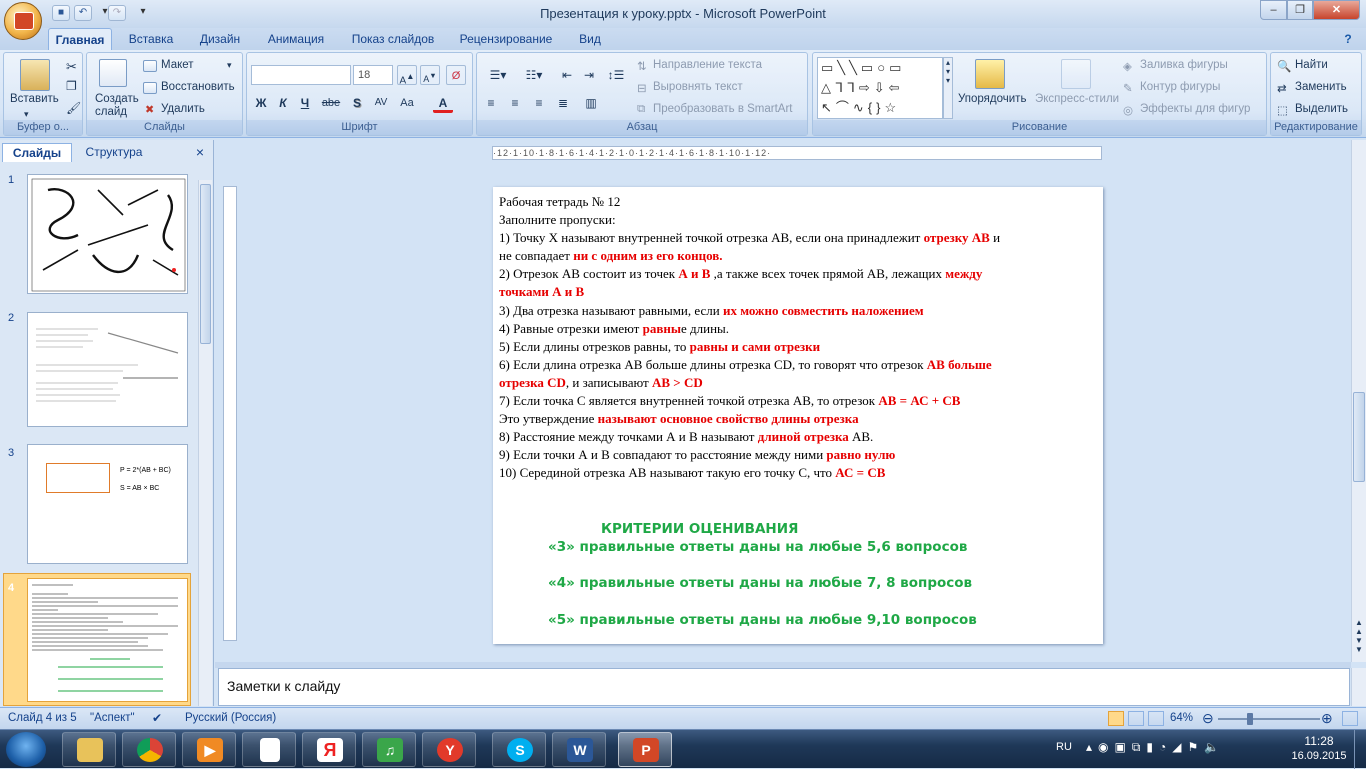  I want to click on maximize-button: ❐, so click(1300, 10).